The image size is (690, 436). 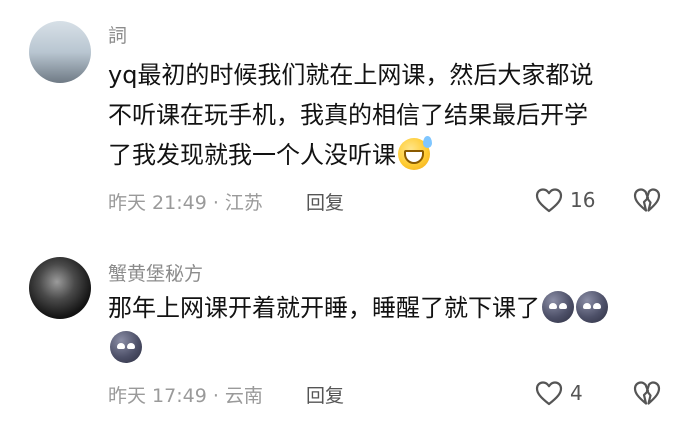 I want to click on username: 蟹黄堡秘方, so click(x=155, y=272).